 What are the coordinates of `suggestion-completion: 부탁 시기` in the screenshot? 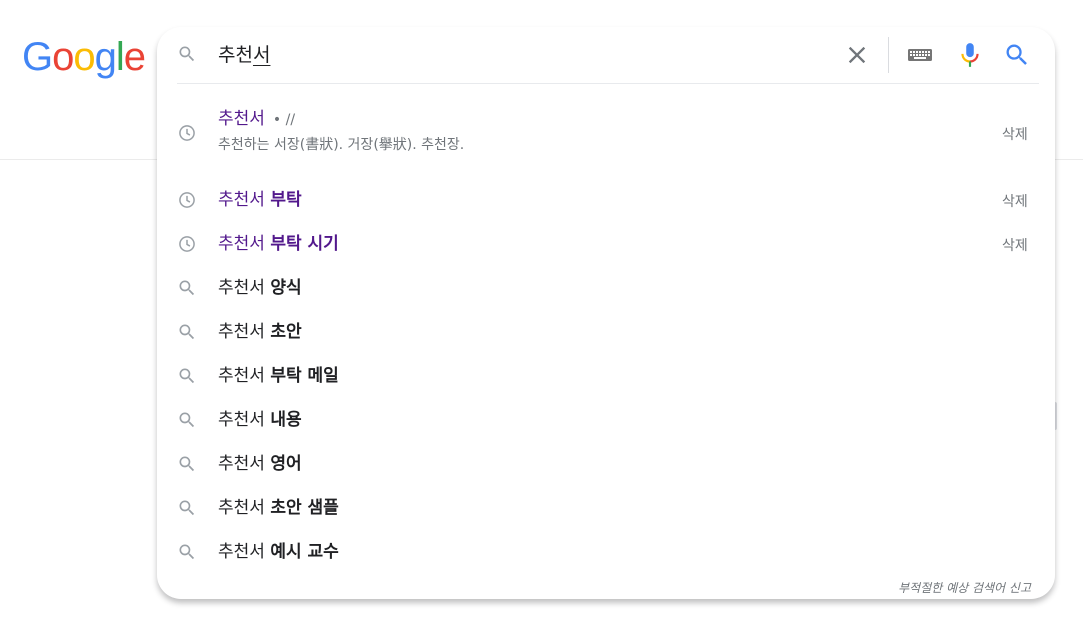 It's located at (304, 244).